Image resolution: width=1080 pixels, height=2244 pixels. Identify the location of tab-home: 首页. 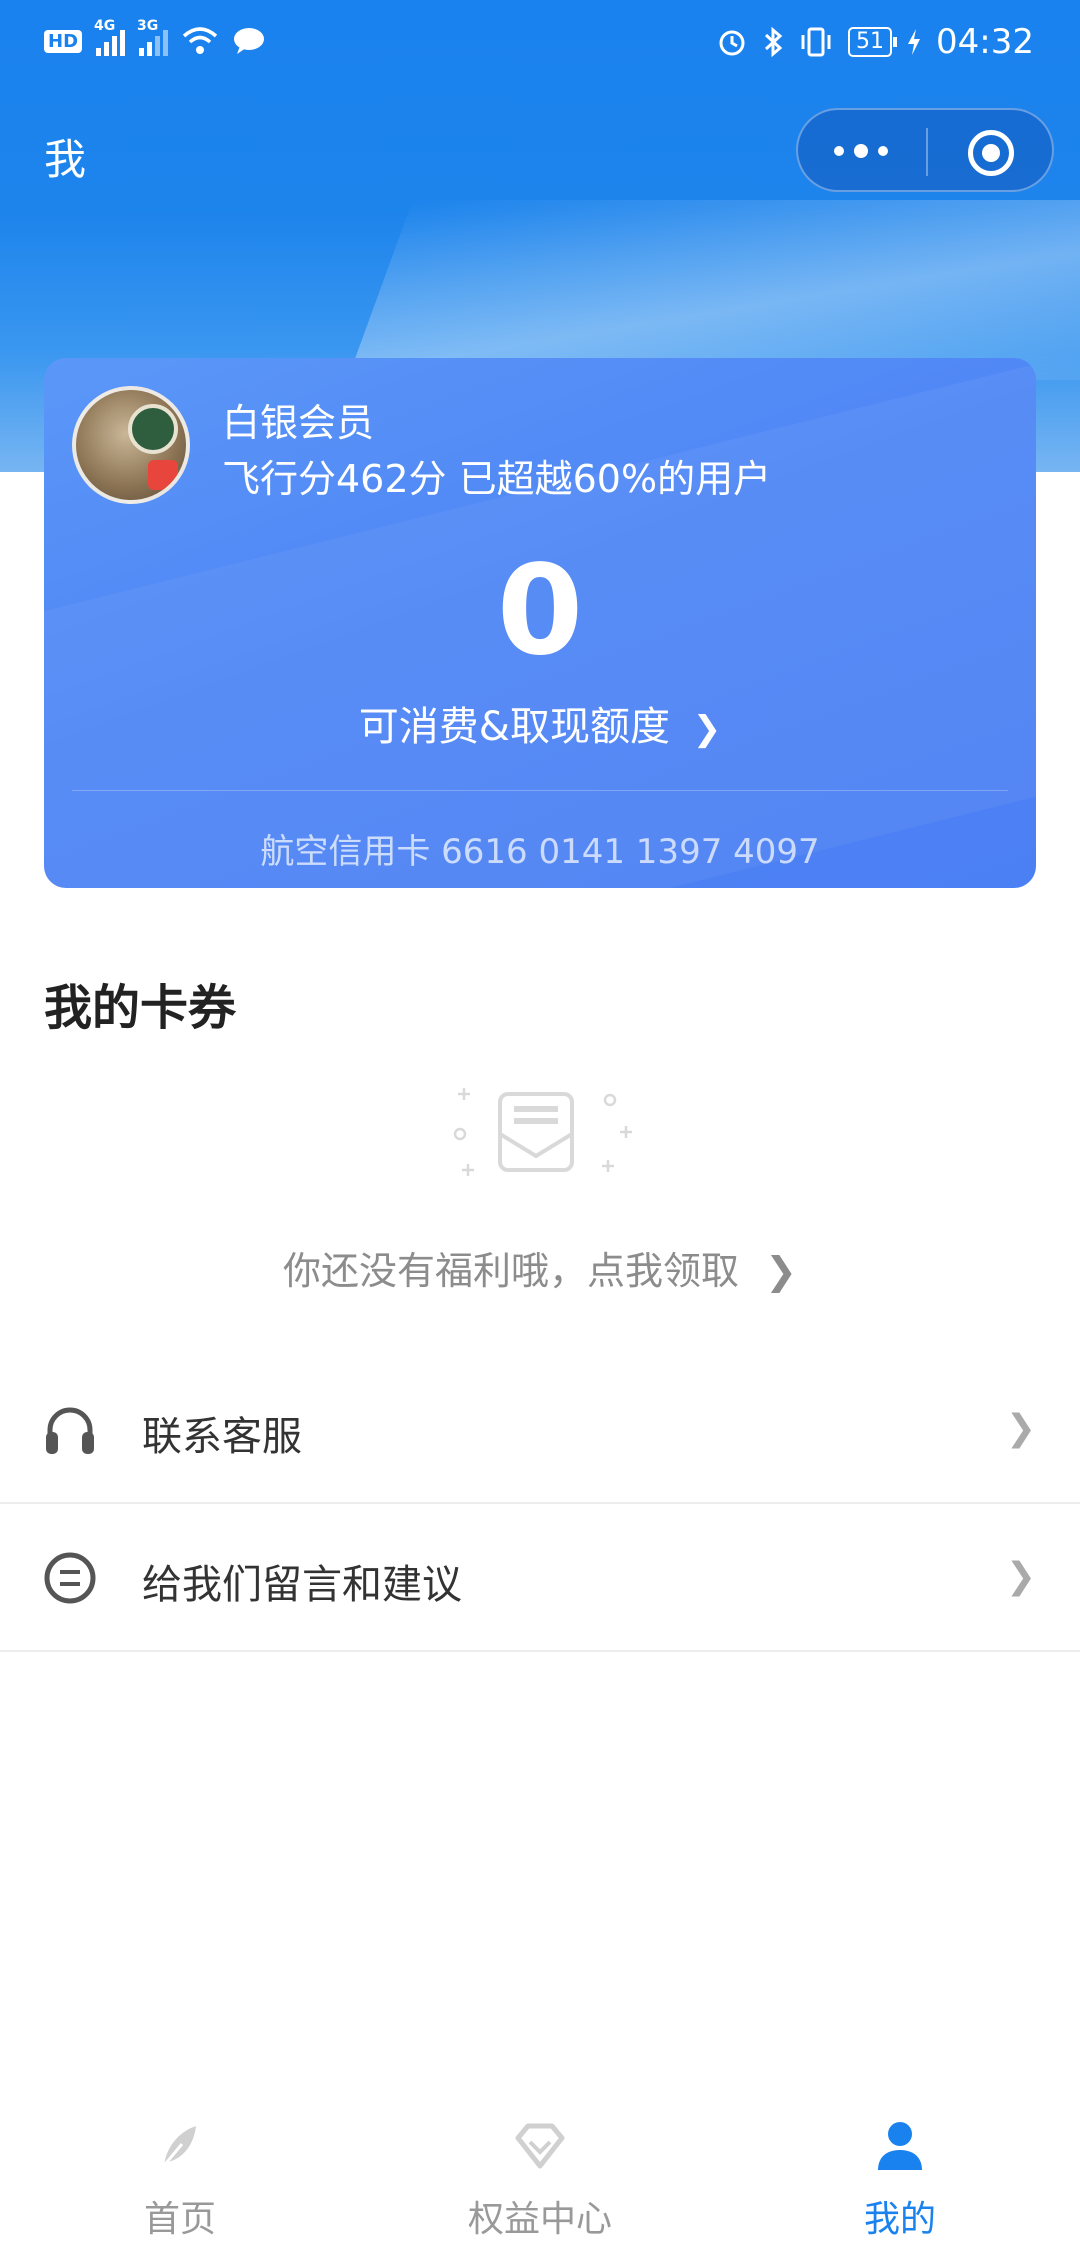
(180, 2167).